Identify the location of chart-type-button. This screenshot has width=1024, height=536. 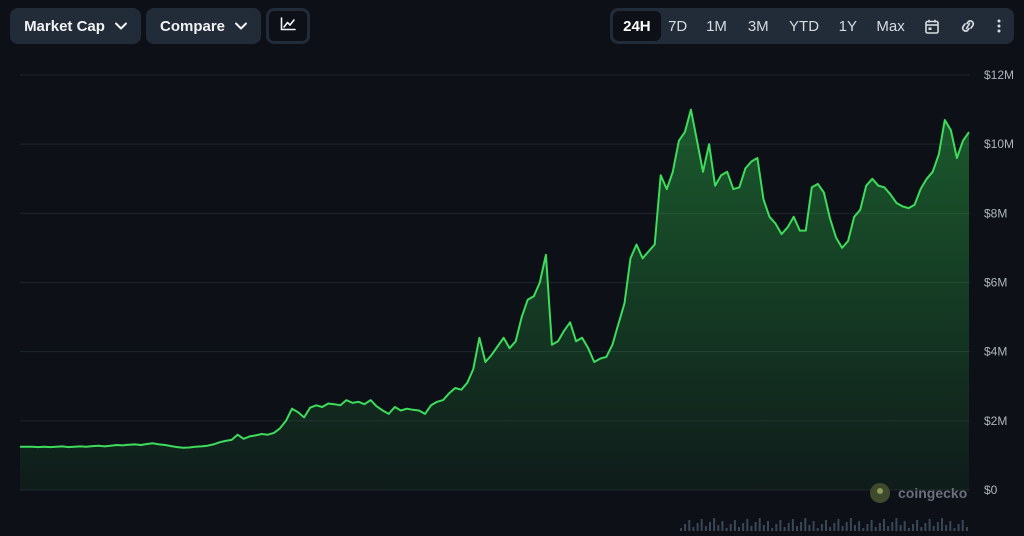
(288, 26).